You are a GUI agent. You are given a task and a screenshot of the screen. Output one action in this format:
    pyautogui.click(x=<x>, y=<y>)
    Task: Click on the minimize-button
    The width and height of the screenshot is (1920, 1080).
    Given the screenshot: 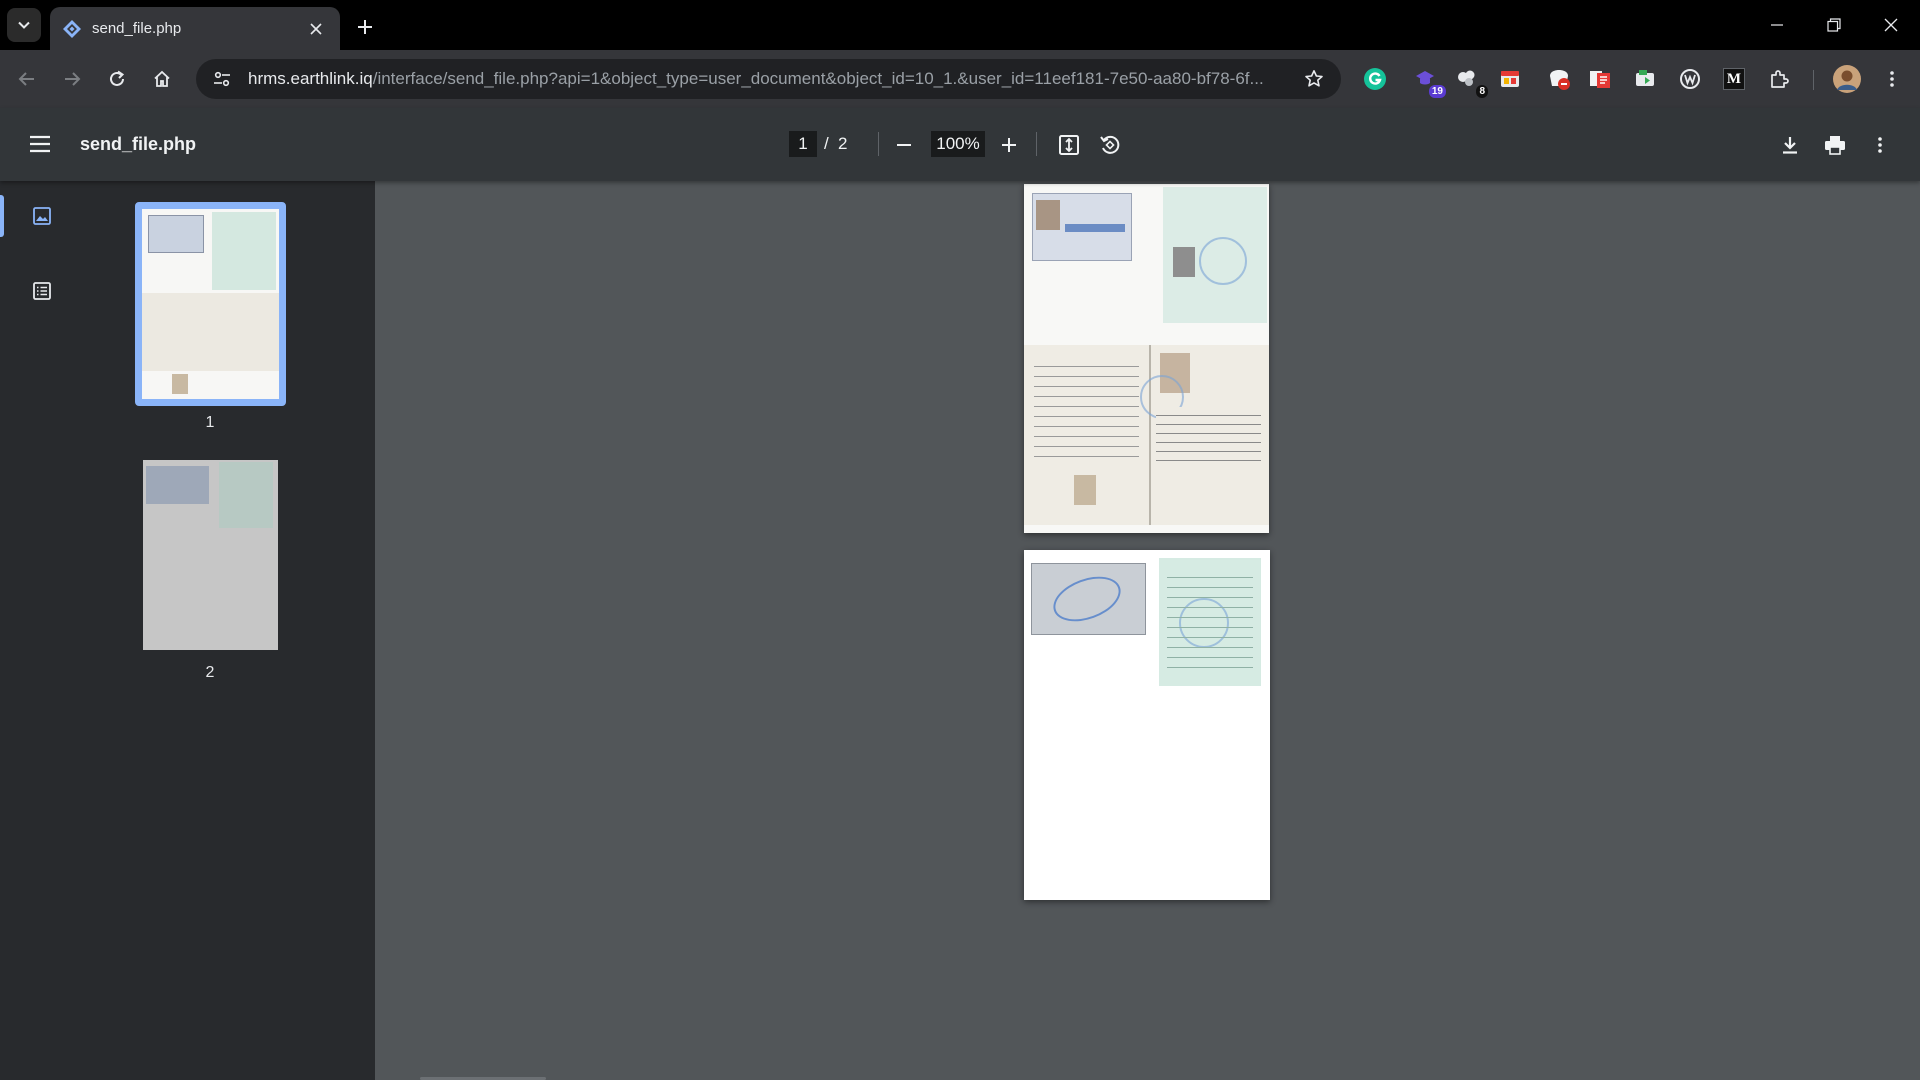 What is the action you would take?
    pyautogui.click(x=1777, y=25)
    